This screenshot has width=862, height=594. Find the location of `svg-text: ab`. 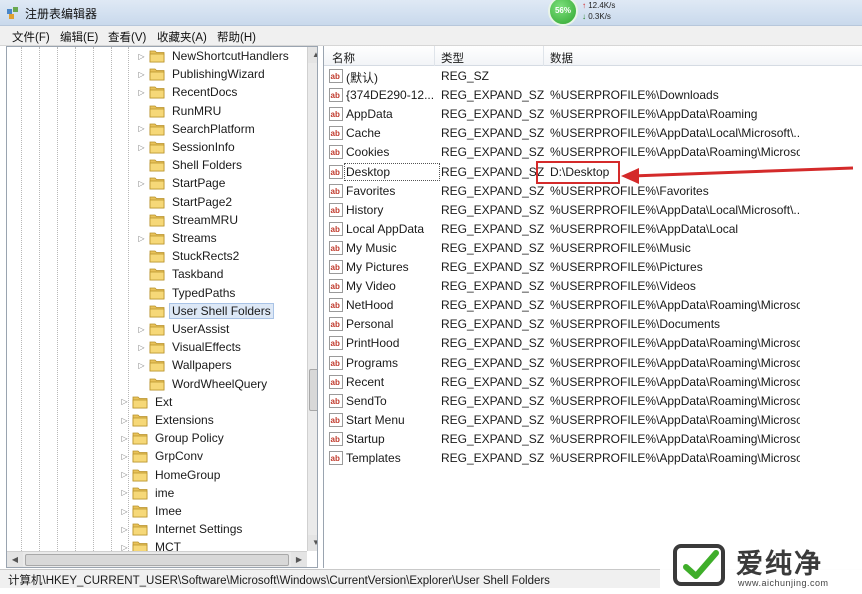

svg-text: ab is located at coordinates (335, 133).